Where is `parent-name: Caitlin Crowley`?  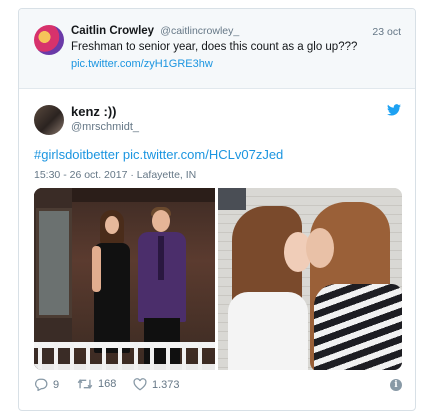 parent-name: Caitlin Crowley is located at coordinates (112, 31).